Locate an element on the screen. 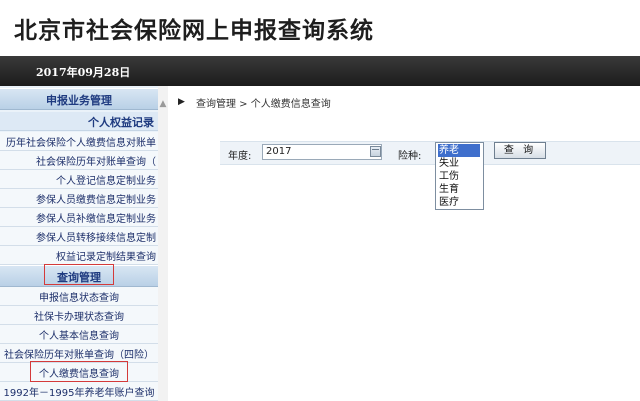  sidebar-item-transfer-custom: 参保人员转移接续信息定制 is located at coordinates (79, 236).